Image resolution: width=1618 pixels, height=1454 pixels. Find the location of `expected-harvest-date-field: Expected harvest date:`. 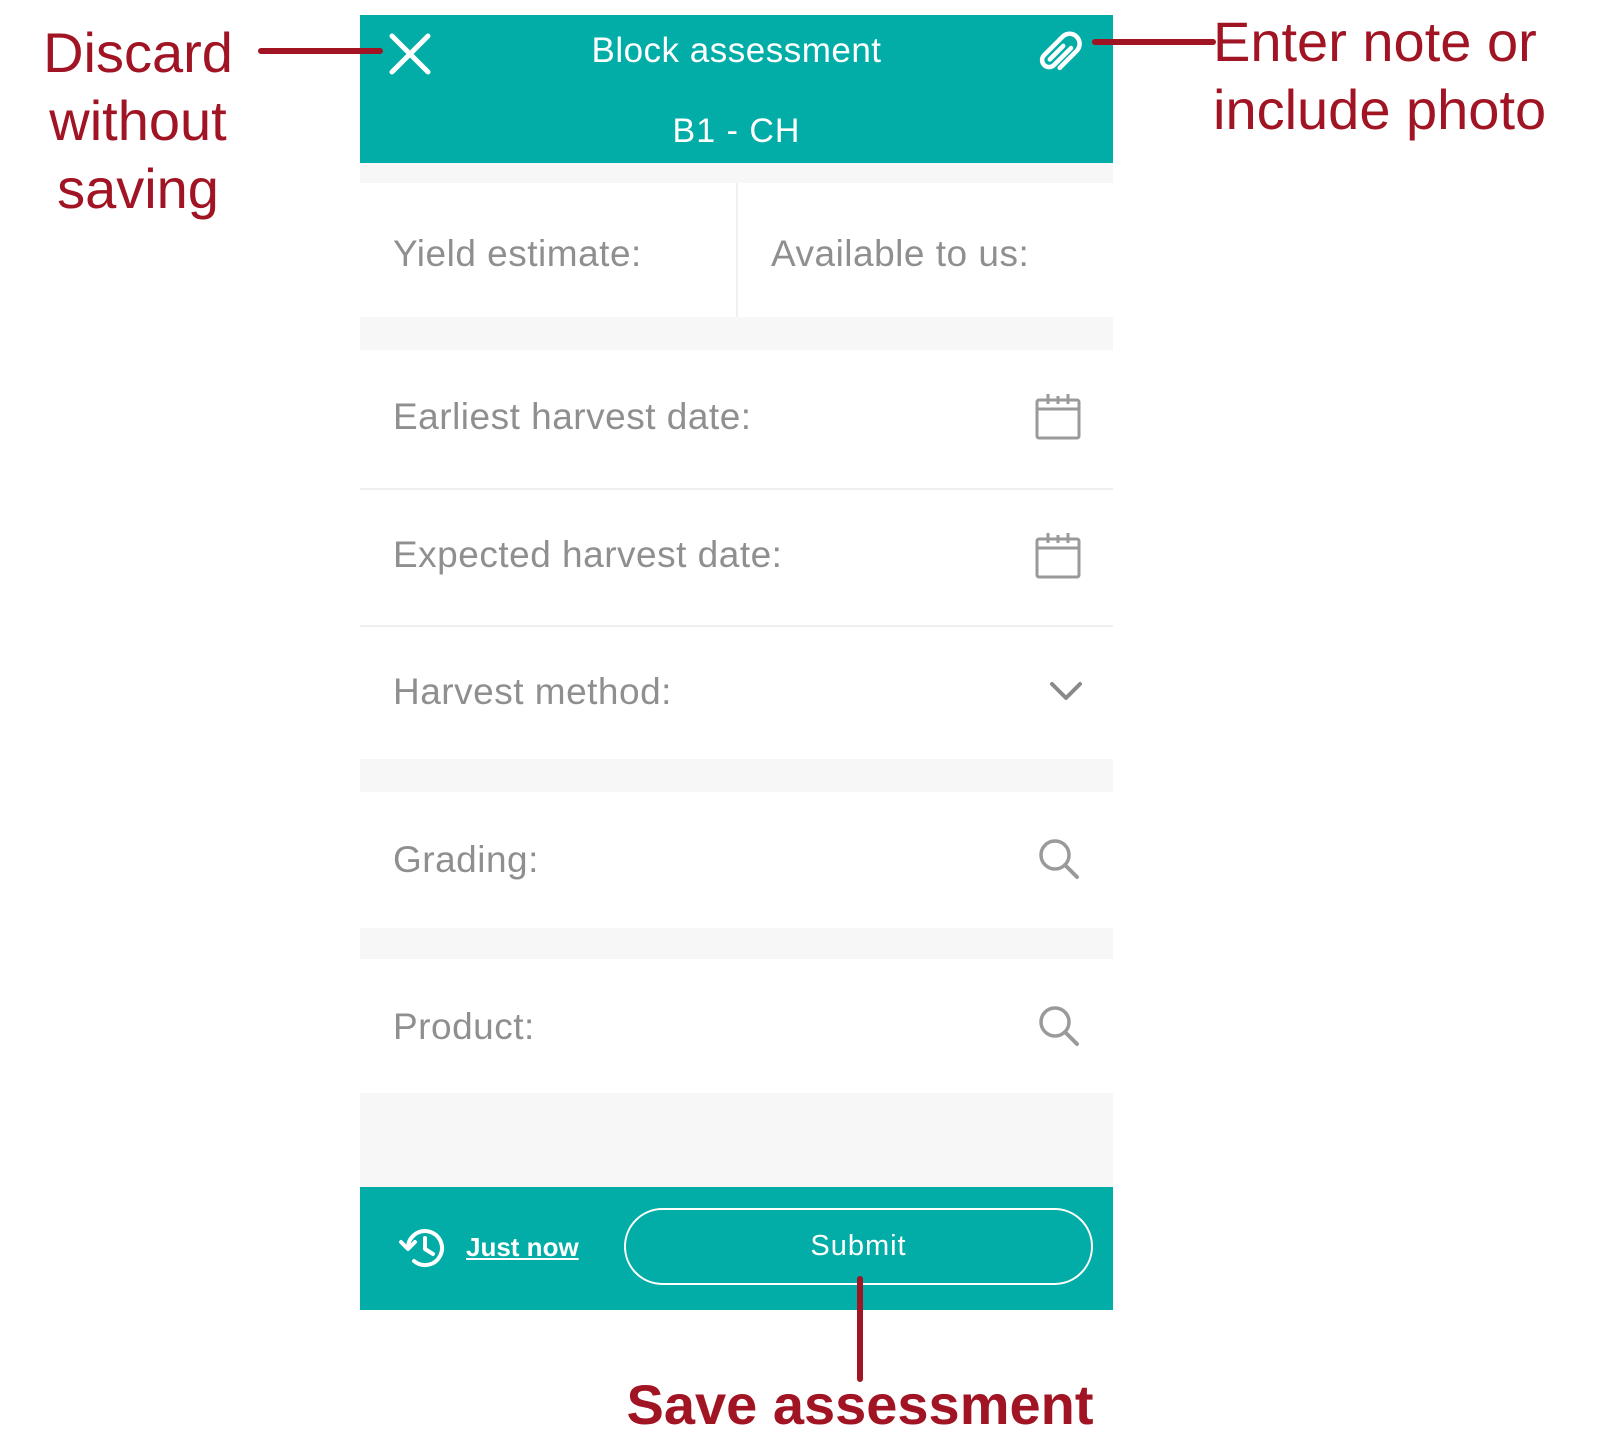

expected-harvest-date-field: Expected harvest date: is located at coordinates (736, 557).